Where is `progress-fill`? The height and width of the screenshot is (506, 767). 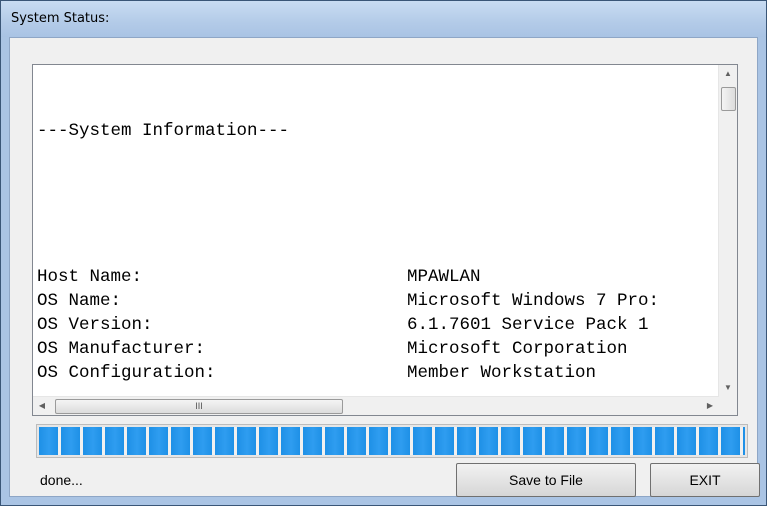 progress-fill is located at coordinates (392, 441).